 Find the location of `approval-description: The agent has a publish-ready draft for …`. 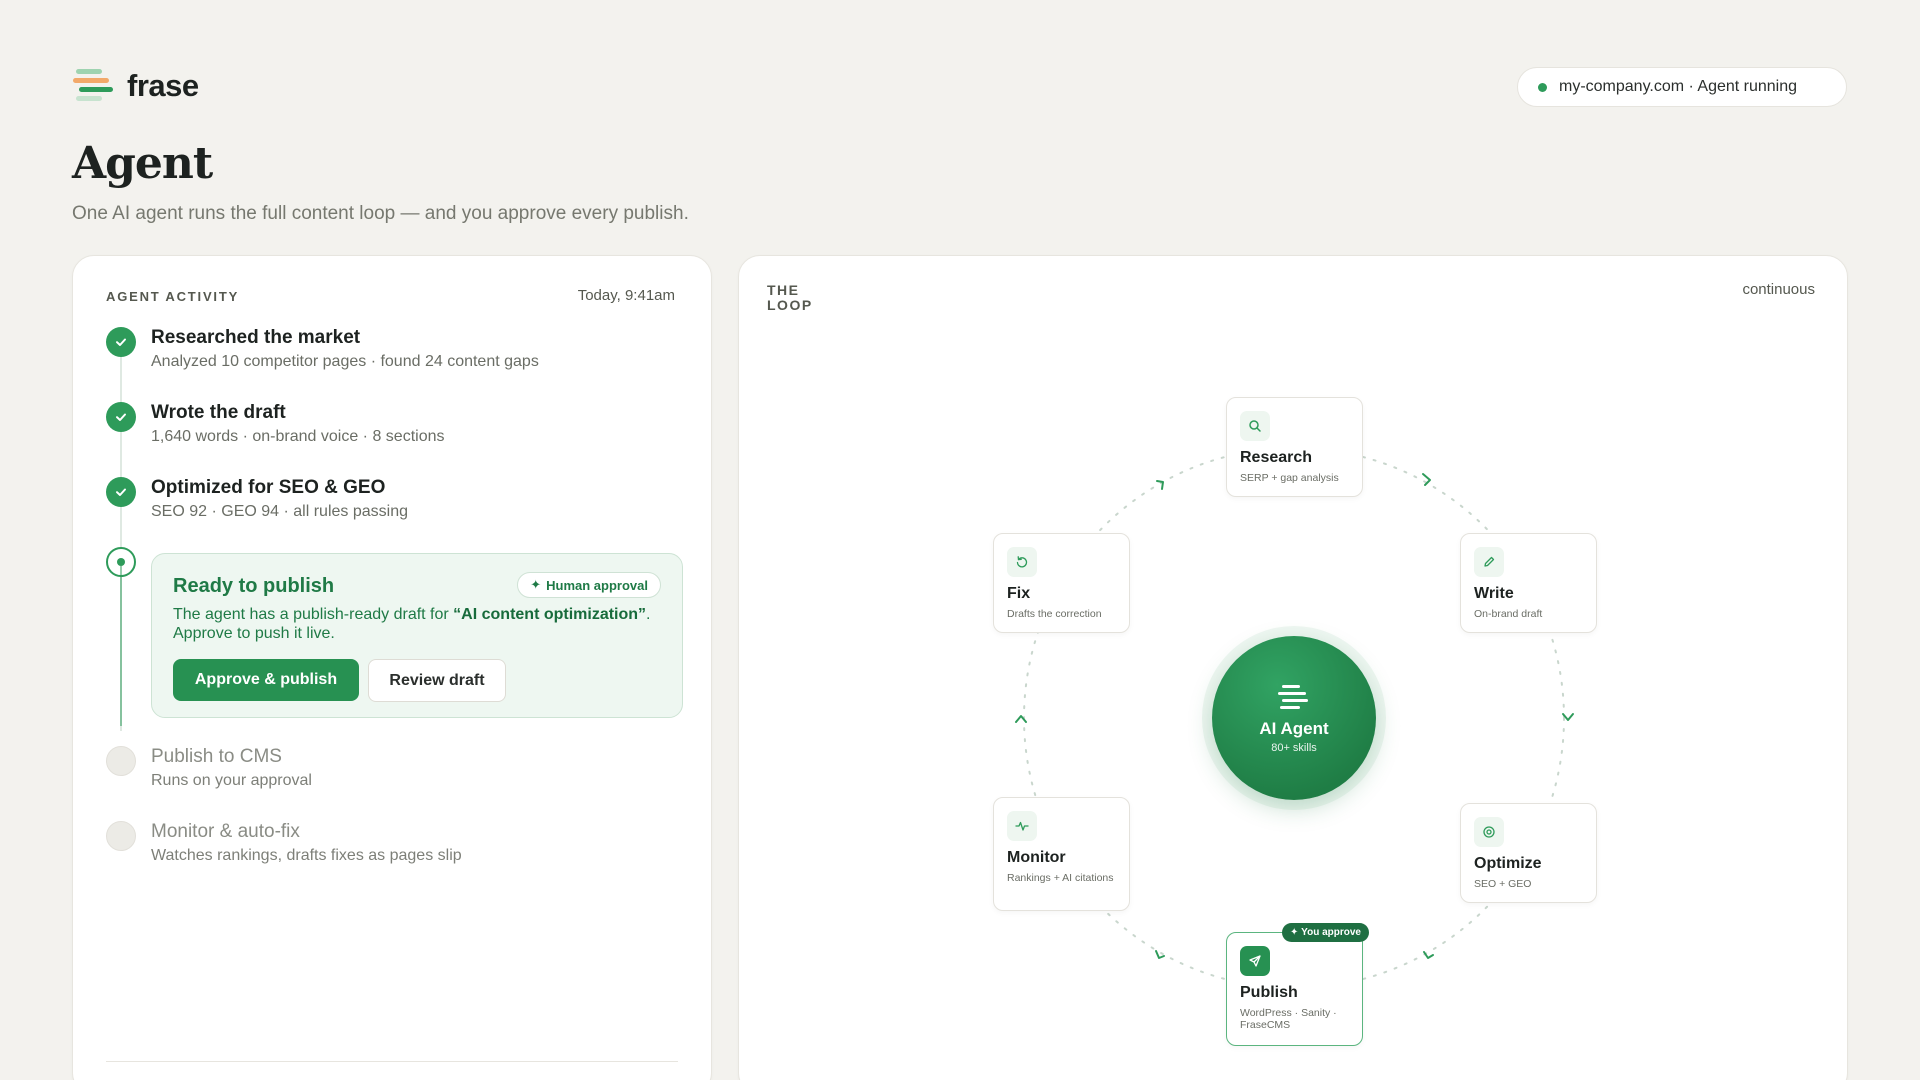

approval-description: The agent has a publish-ready draft for … is located at coordinates (418, 624).